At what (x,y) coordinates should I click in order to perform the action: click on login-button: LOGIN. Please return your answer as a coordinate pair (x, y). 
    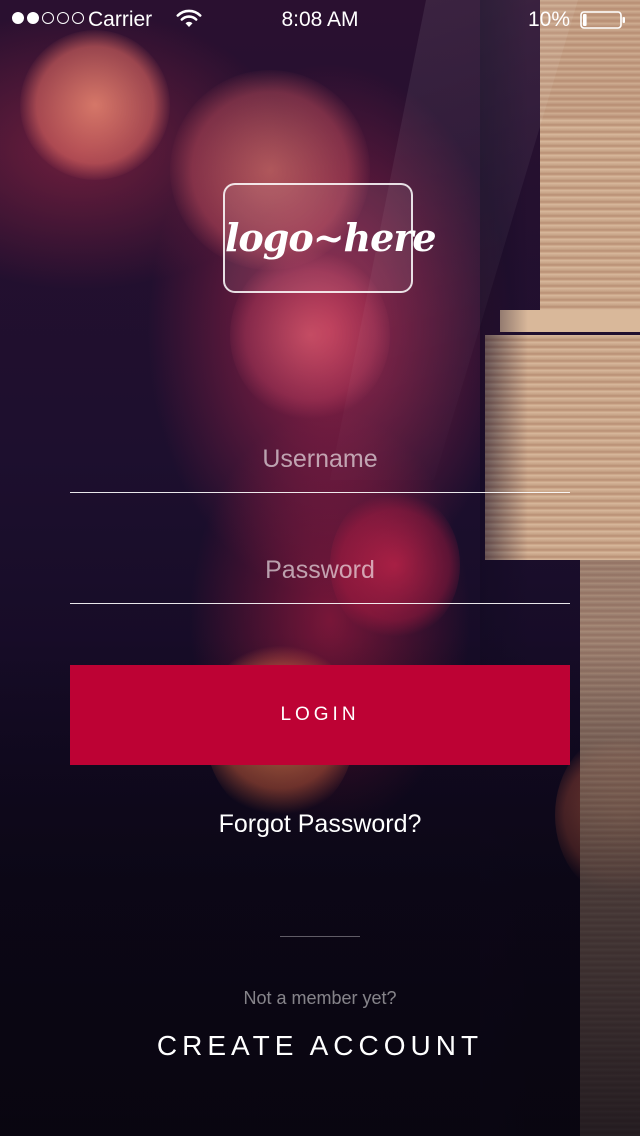
    Looking at the image, I should click on (320, 715).